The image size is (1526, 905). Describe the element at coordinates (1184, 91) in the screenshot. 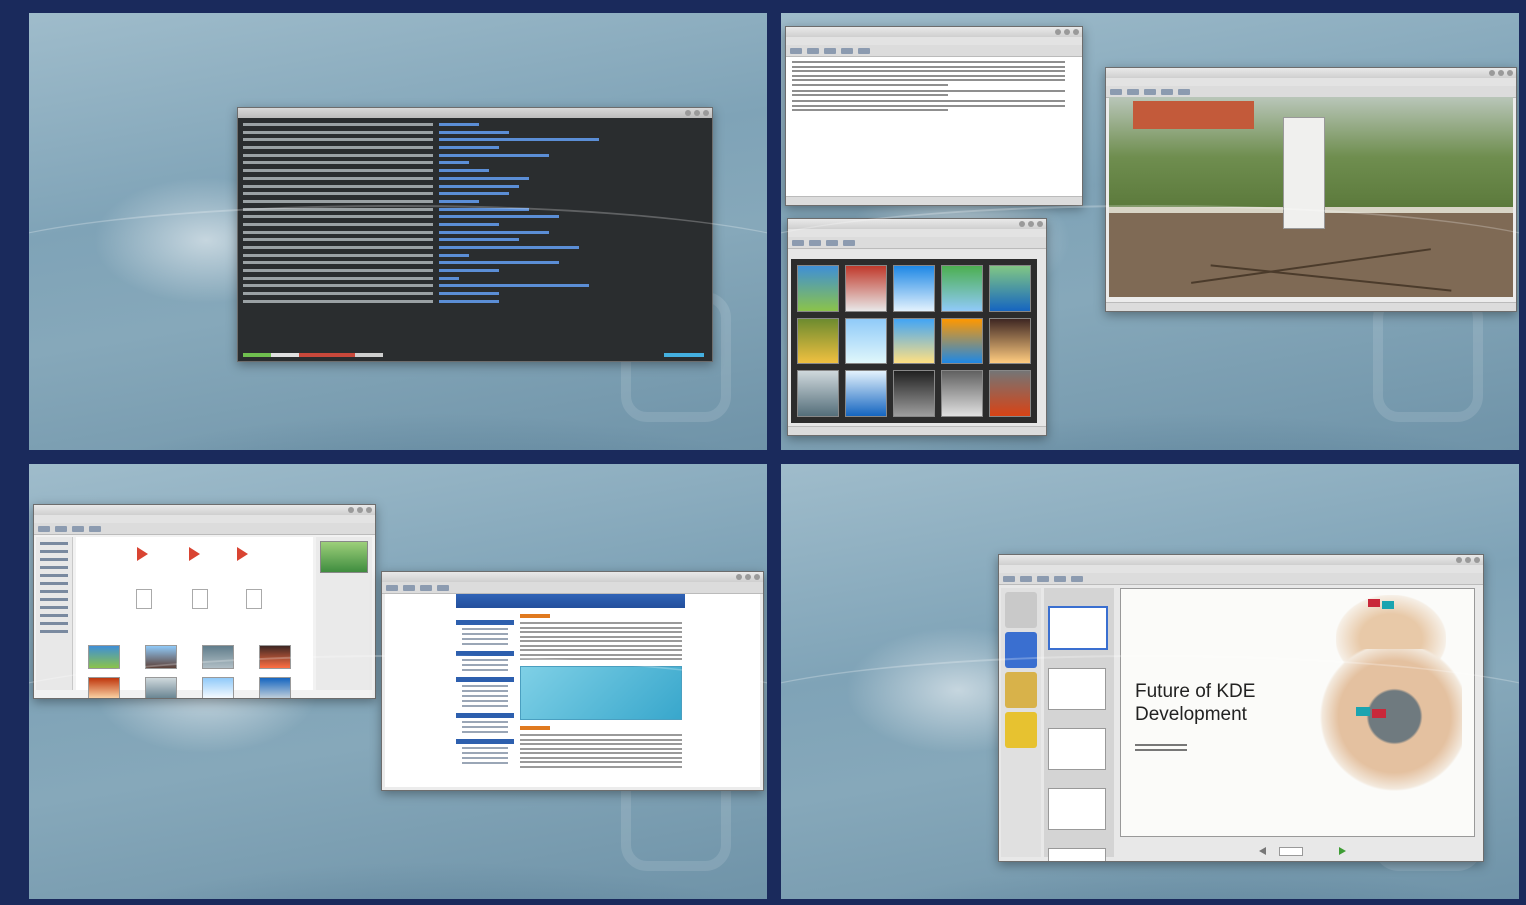

I see `zoom-out-icon` at that location.